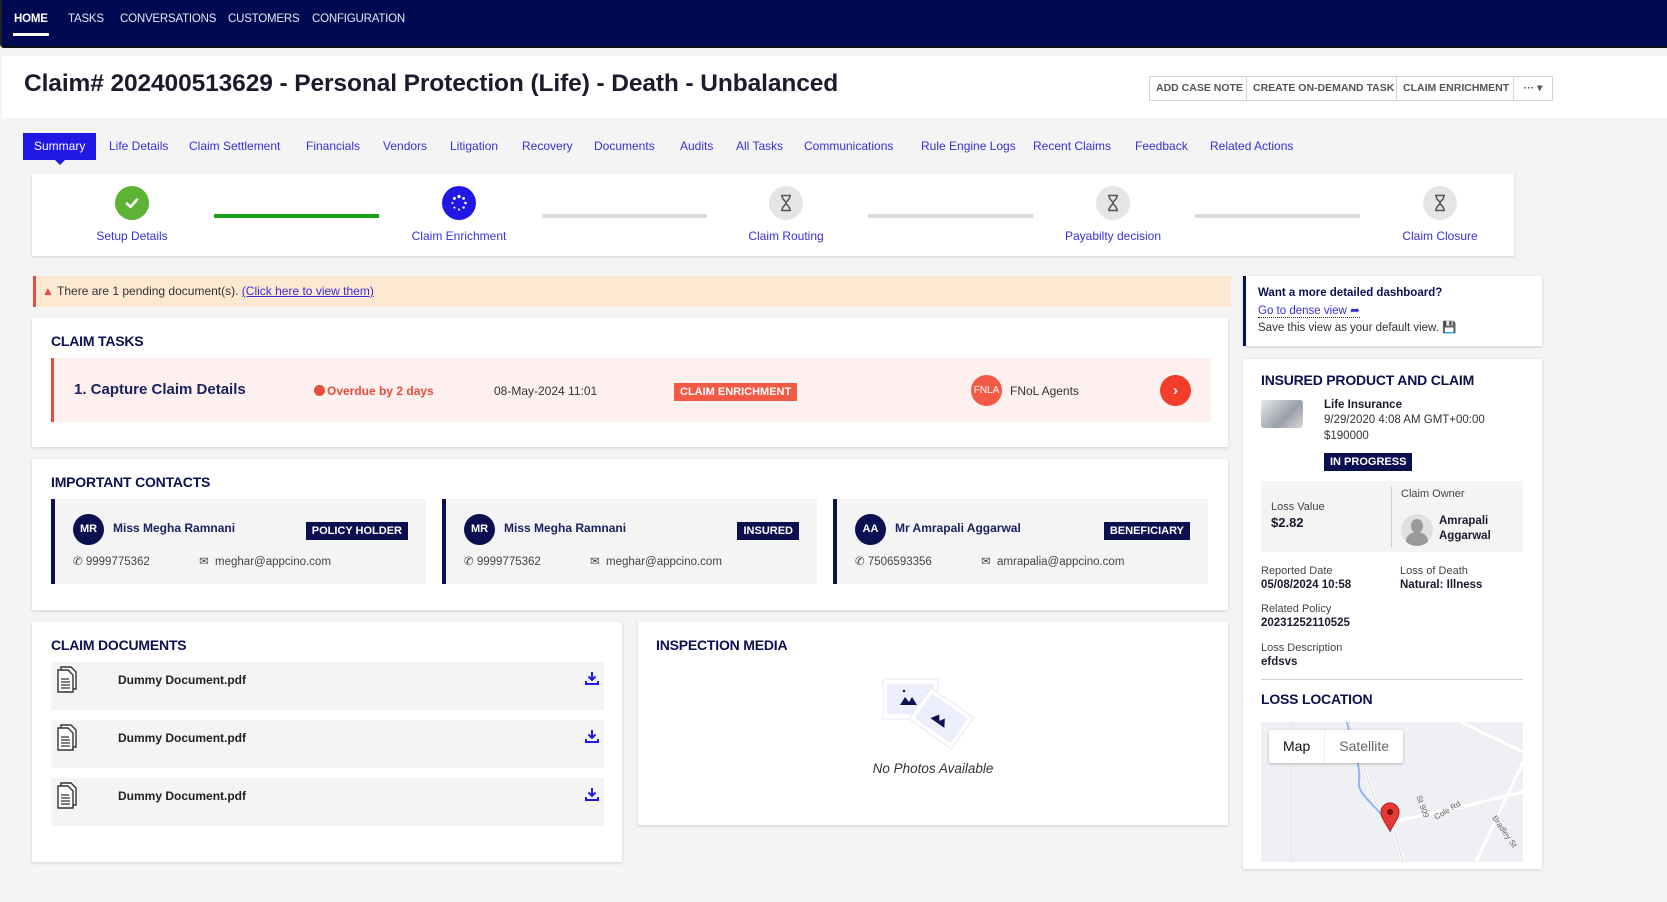 Image resolution: width=1667 pixels, height=902 pixels. I want to click on more-actions-button: ··· ▾, so click(1533, 88).